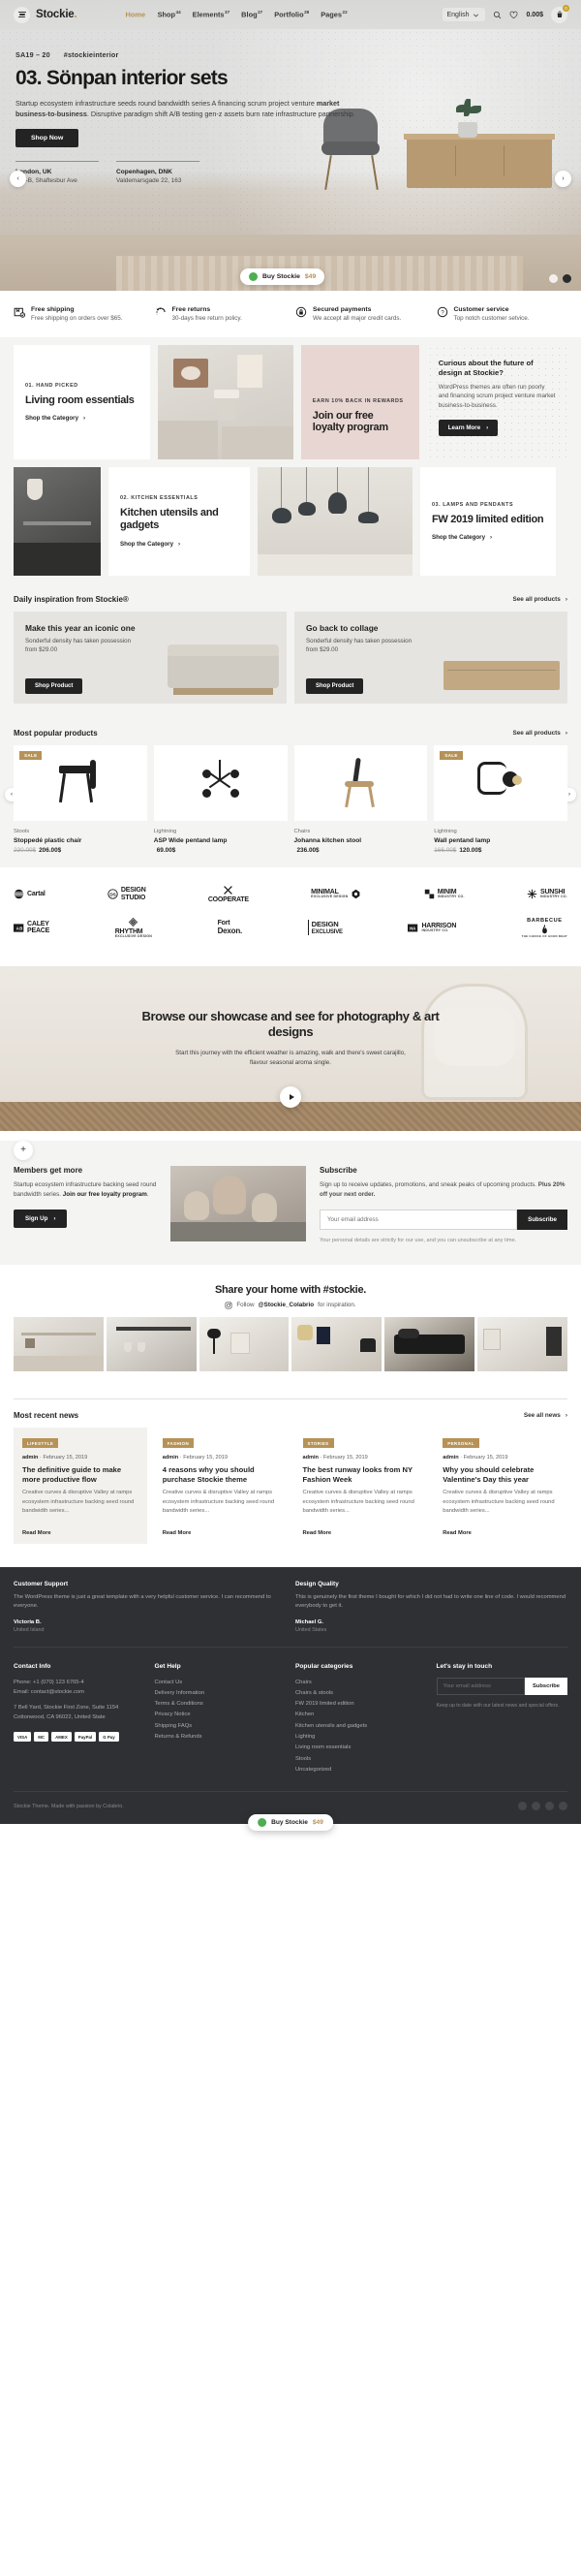 This screenshot has height=2576, width=581. Describe the element at coordinates (221, 1693) in the screenshot. I see `help-link: Delivery Information` at that location.